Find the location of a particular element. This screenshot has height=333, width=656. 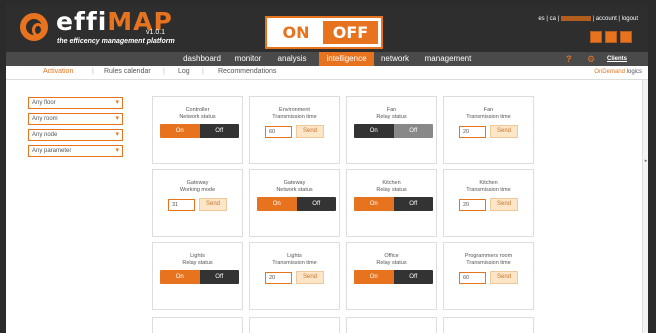

help-icon: ? is located at coordinates (569, 59).